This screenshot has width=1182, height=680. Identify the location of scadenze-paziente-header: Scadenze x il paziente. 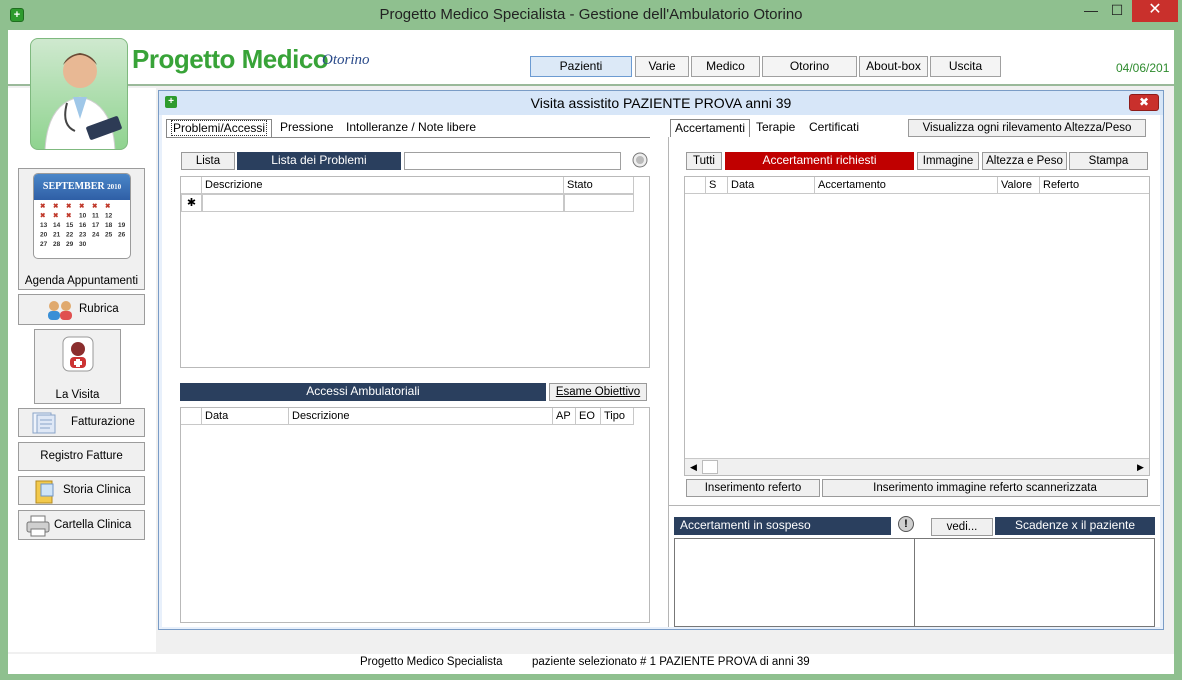
(1075, 526).